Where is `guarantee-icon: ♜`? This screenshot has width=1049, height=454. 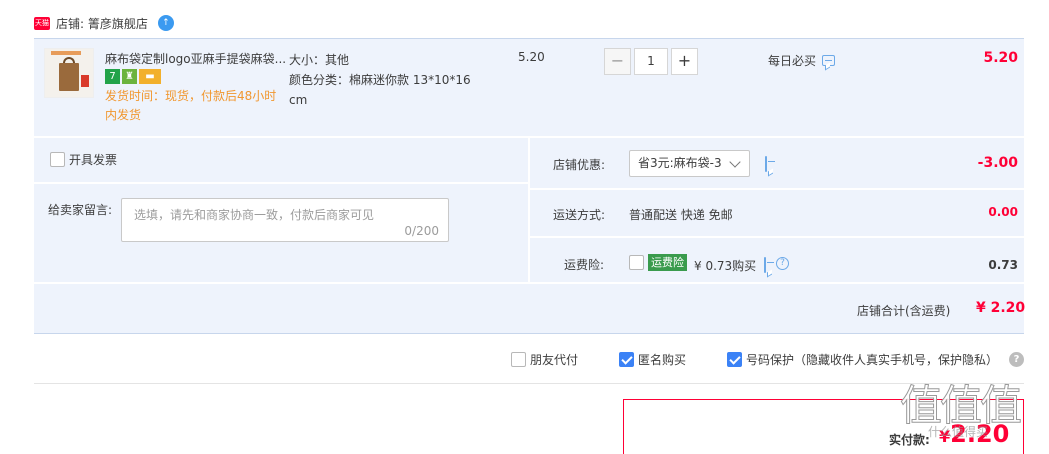
guarantee-icon: ♜ is located at coordinates (129, 76).